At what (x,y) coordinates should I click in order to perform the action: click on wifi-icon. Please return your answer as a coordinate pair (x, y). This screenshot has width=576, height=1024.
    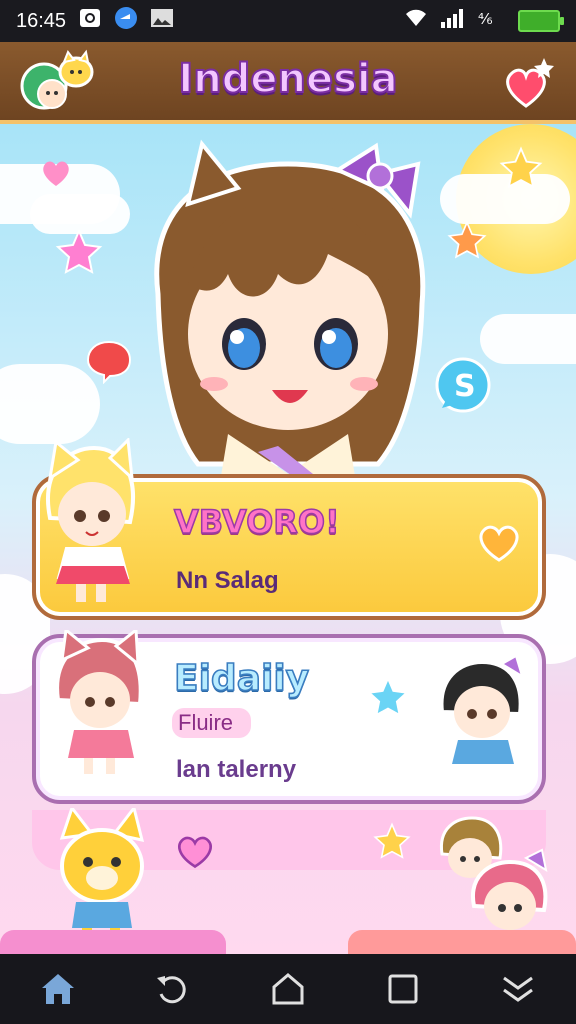
    Looking at the image, I should click on (416, 21).